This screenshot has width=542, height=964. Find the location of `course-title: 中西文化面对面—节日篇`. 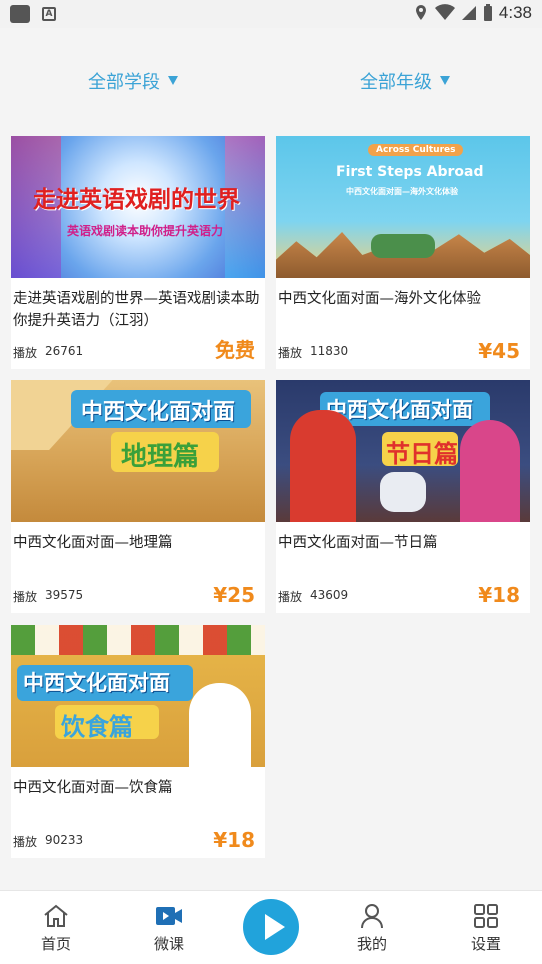

course-title: 中西文化面对面—节日篇 is located at coordinates (358, 543).